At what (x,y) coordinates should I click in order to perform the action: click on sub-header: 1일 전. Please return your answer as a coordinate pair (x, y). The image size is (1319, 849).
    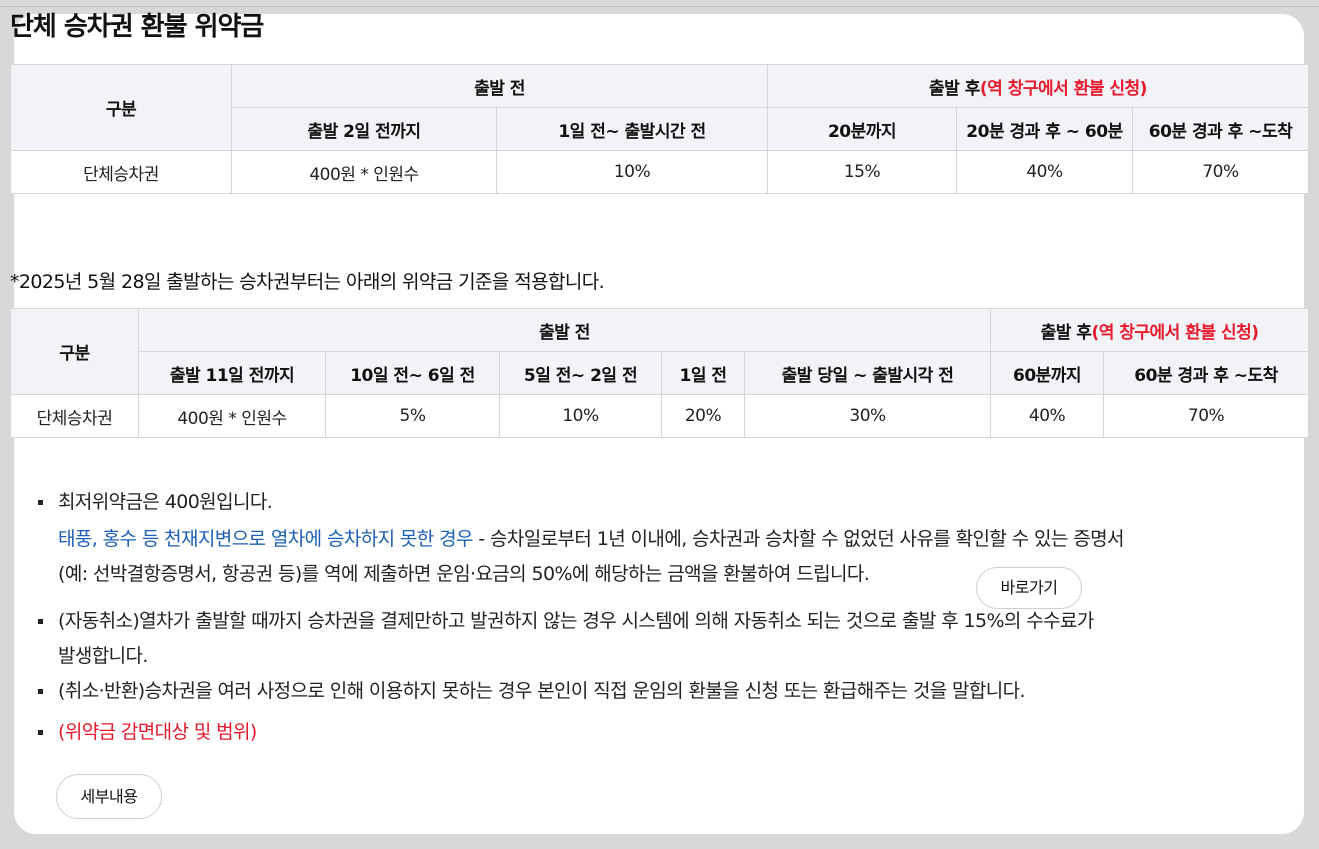
    Looking at the image, I should click on (703, 373).